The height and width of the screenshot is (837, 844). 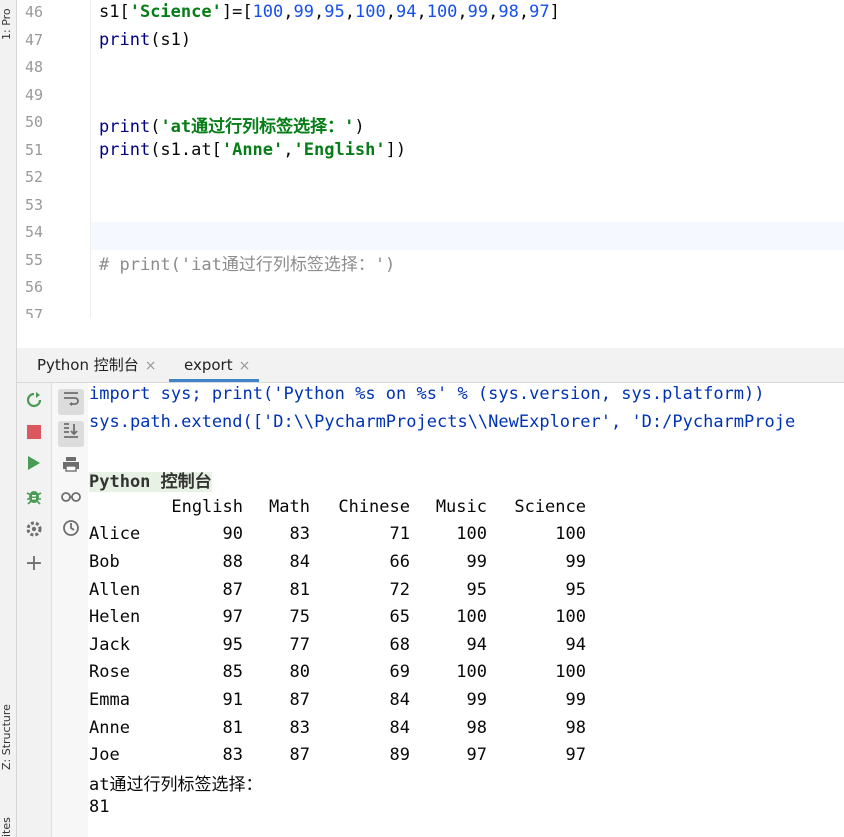 What do you see at coordinates (208, 365) in the screenshot?
I see `tab-export-label: export` at bounding box center [208, 365].